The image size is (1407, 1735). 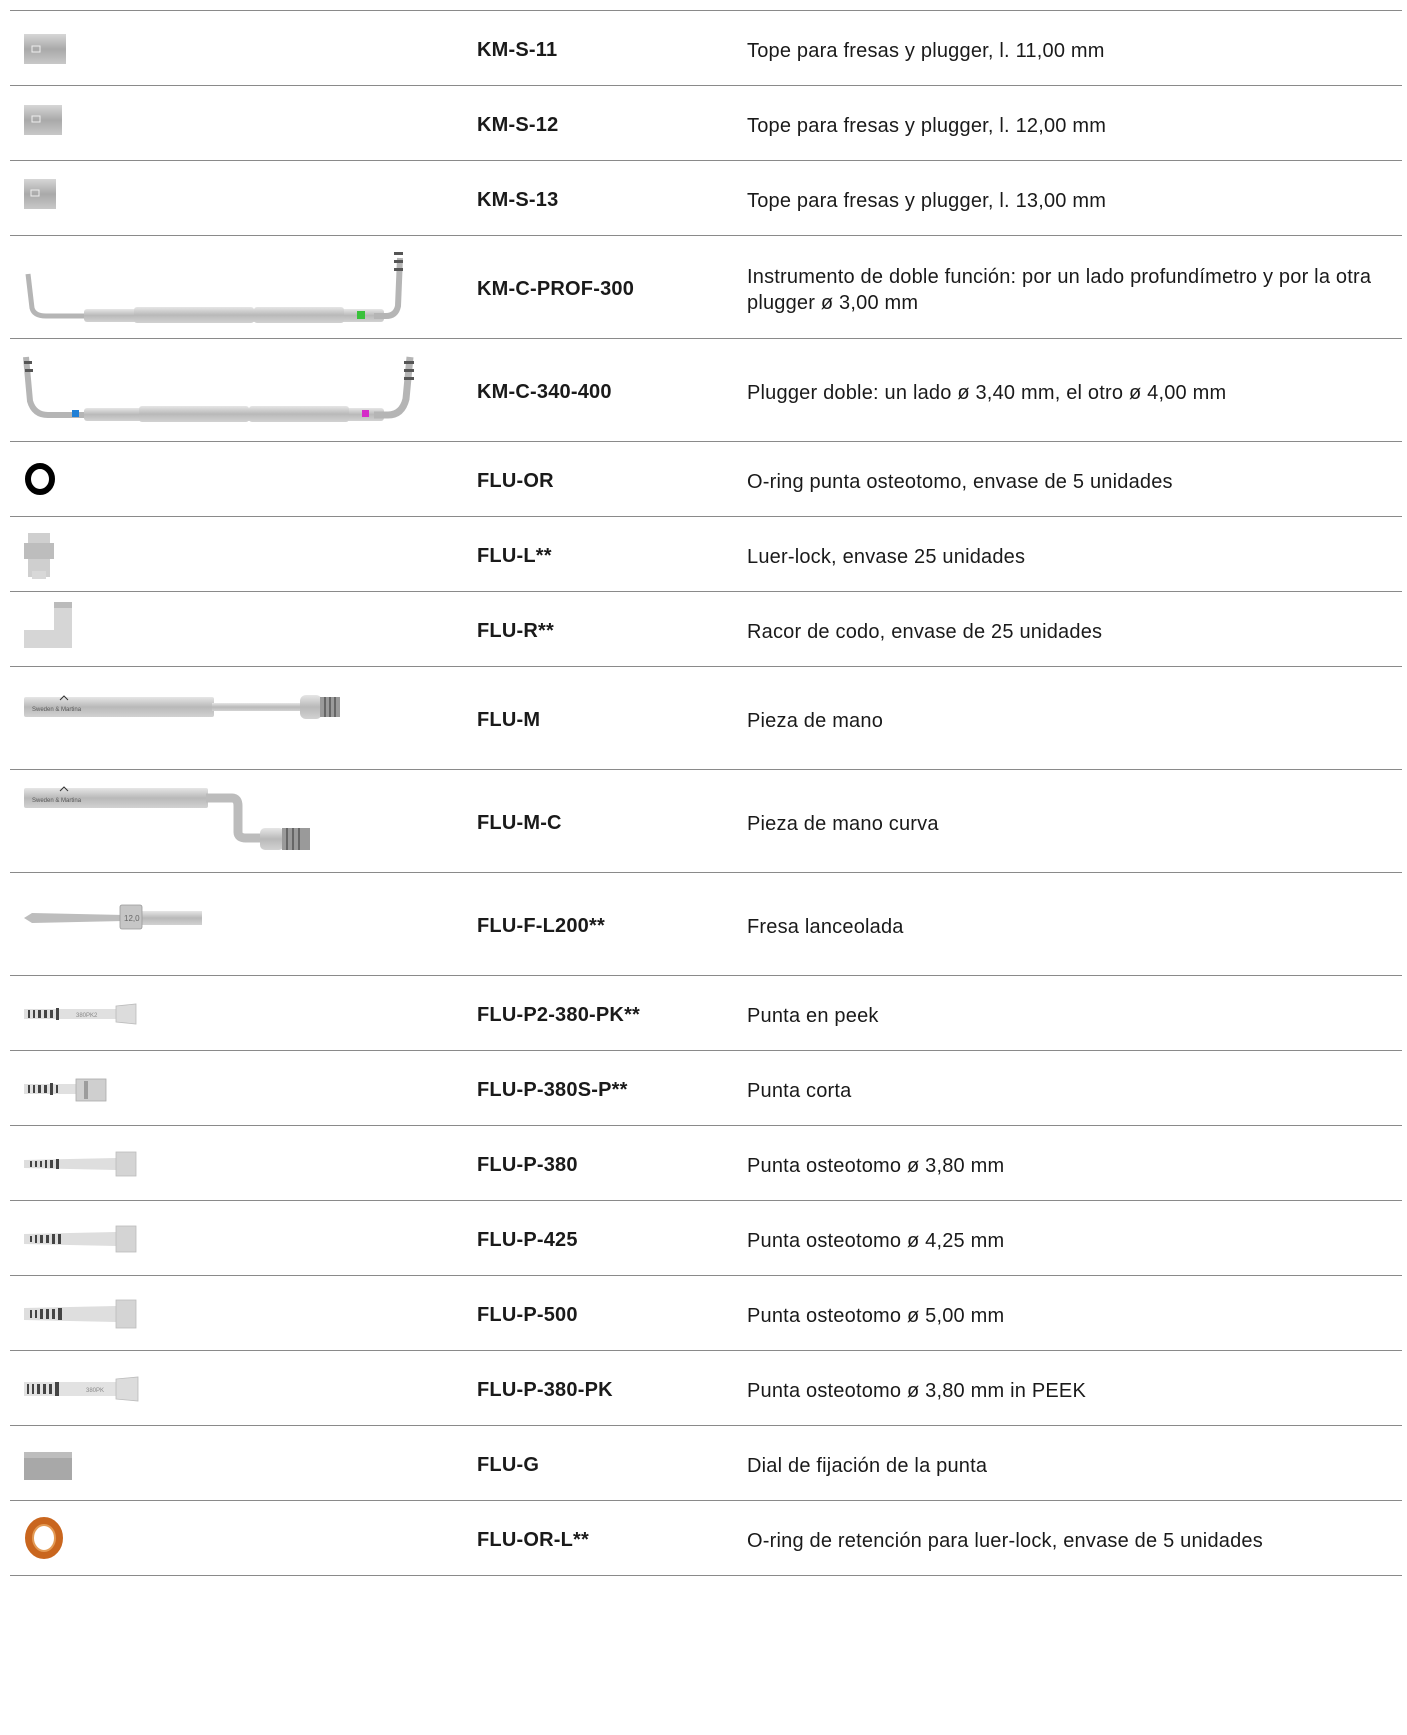 I want to click on osteotome-tip-380-icon, so click(x=244, y=1163).